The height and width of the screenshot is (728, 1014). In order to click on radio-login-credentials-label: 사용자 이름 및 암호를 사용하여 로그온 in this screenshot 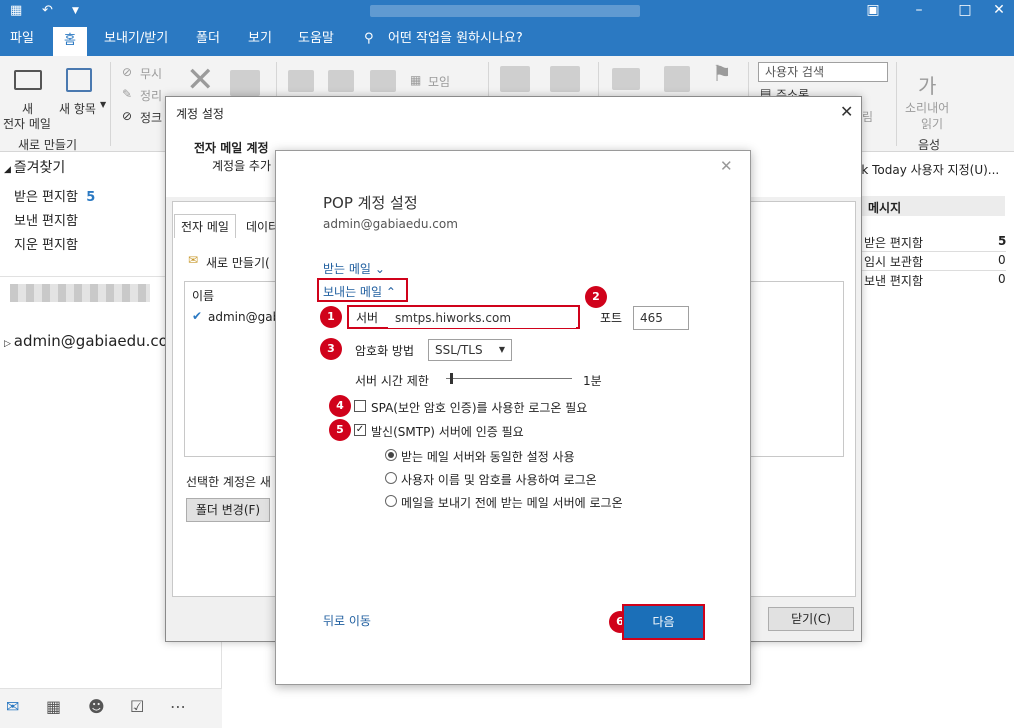, I will do `click(499, 479)`.